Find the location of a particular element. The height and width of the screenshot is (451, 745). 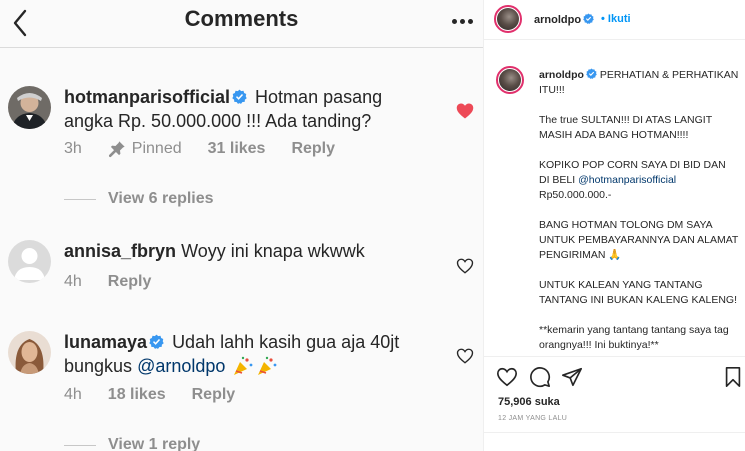

comment-username: annisa_fbryn is located at coordinates (120, 251).